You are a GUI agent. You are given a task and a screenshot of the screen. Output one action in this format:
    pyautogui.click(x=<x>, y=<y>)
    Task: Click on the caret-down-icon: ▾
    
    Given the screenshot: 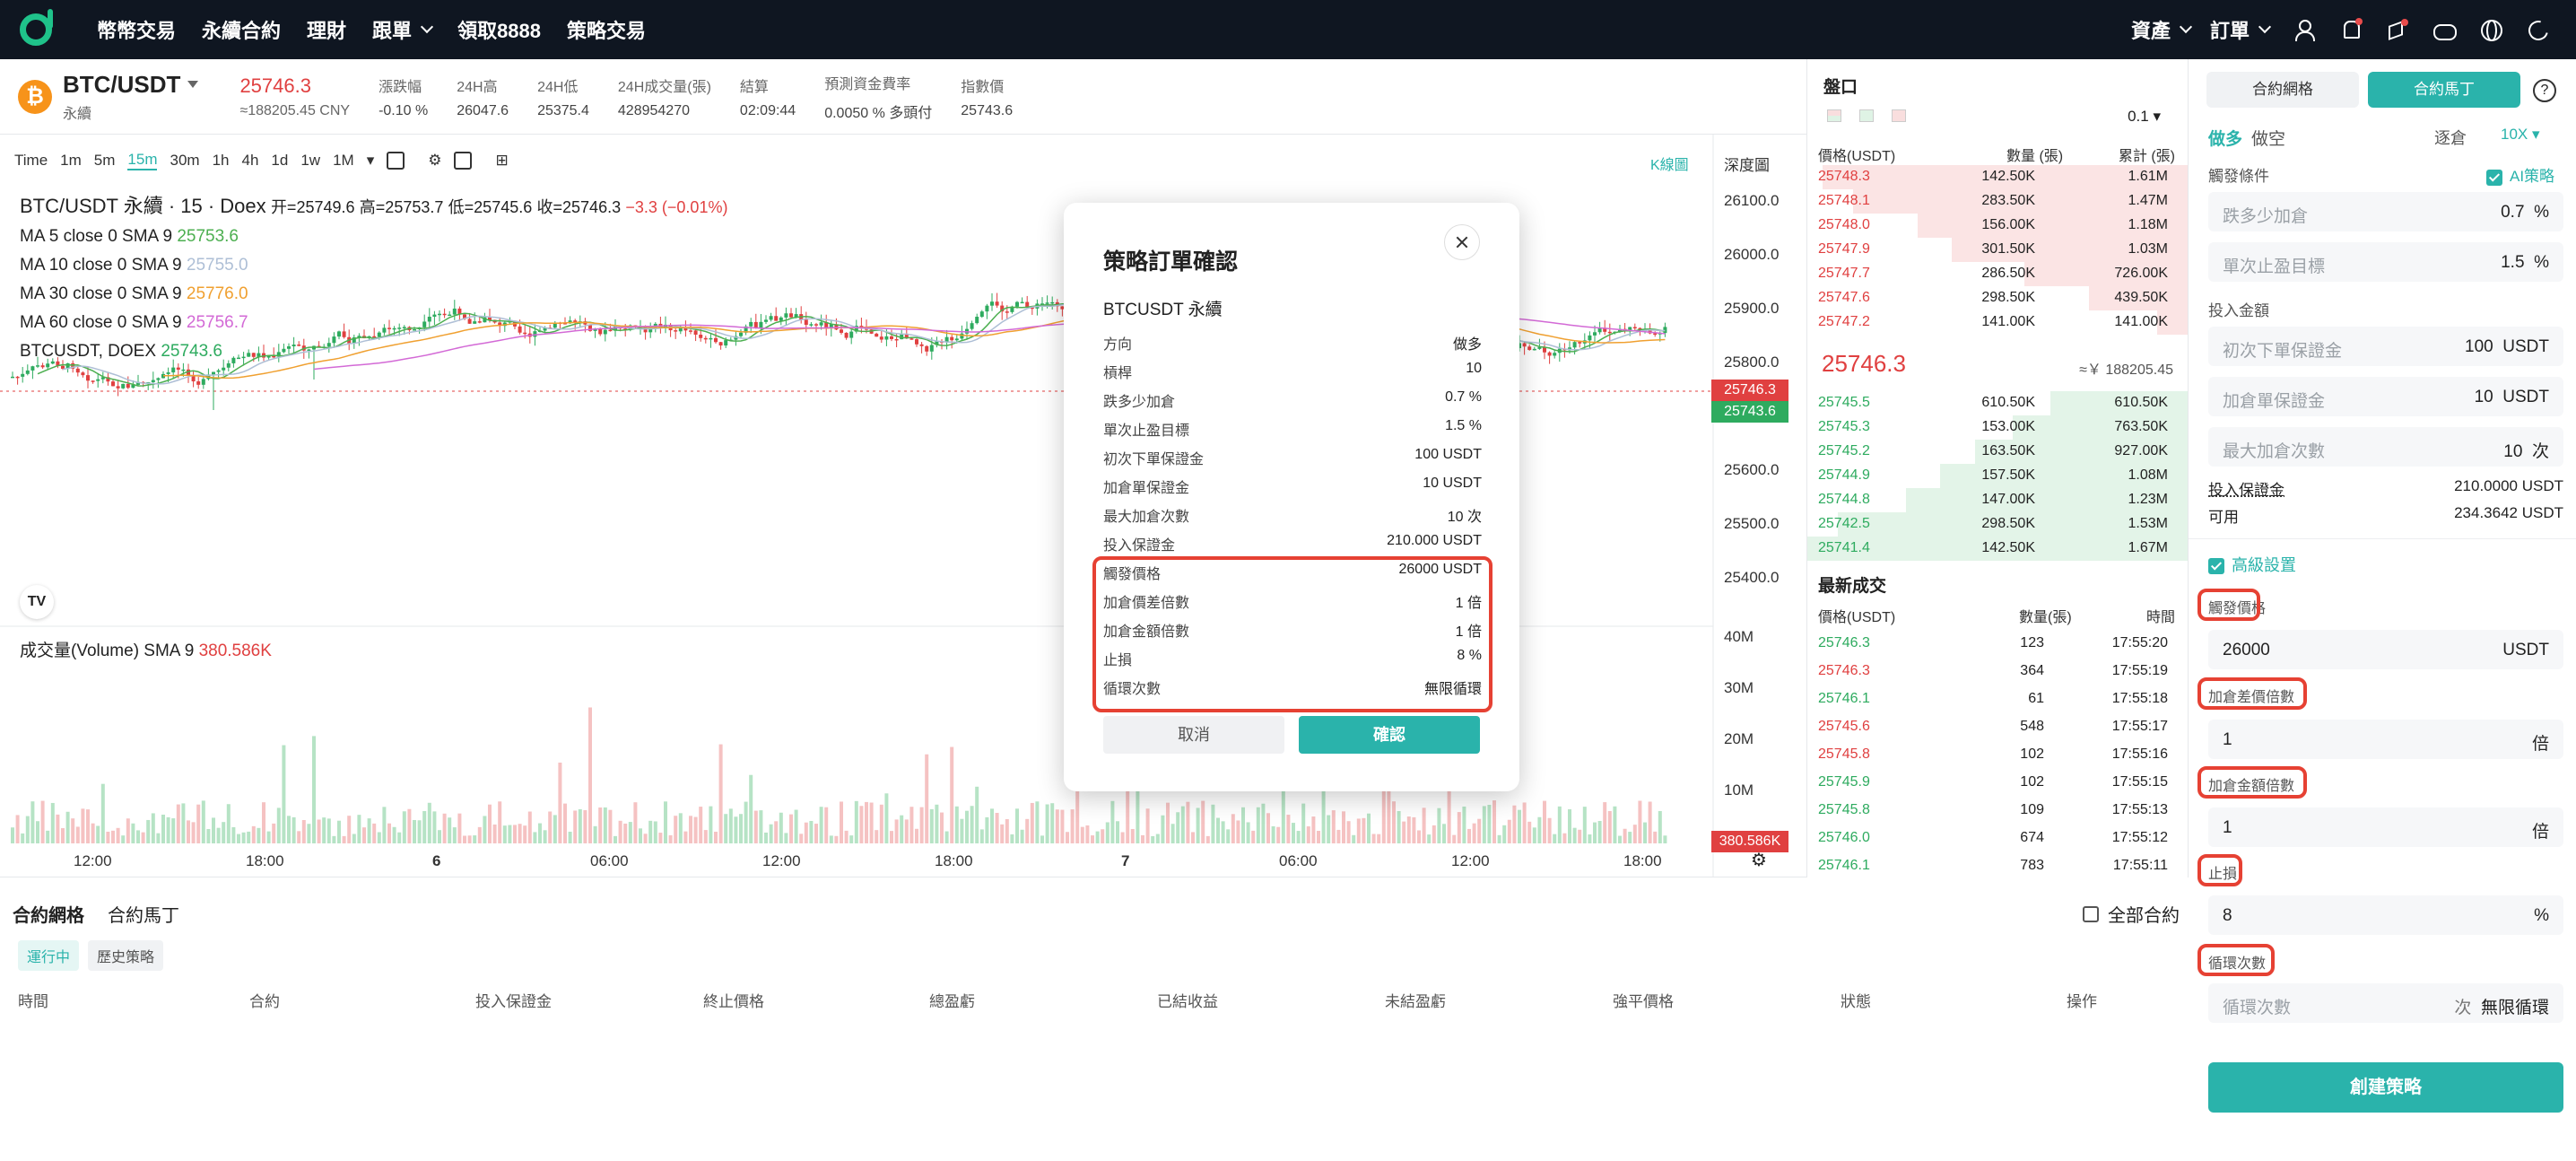 What is the action you would take?
    pyautogui.click(x=371, y=161)
    